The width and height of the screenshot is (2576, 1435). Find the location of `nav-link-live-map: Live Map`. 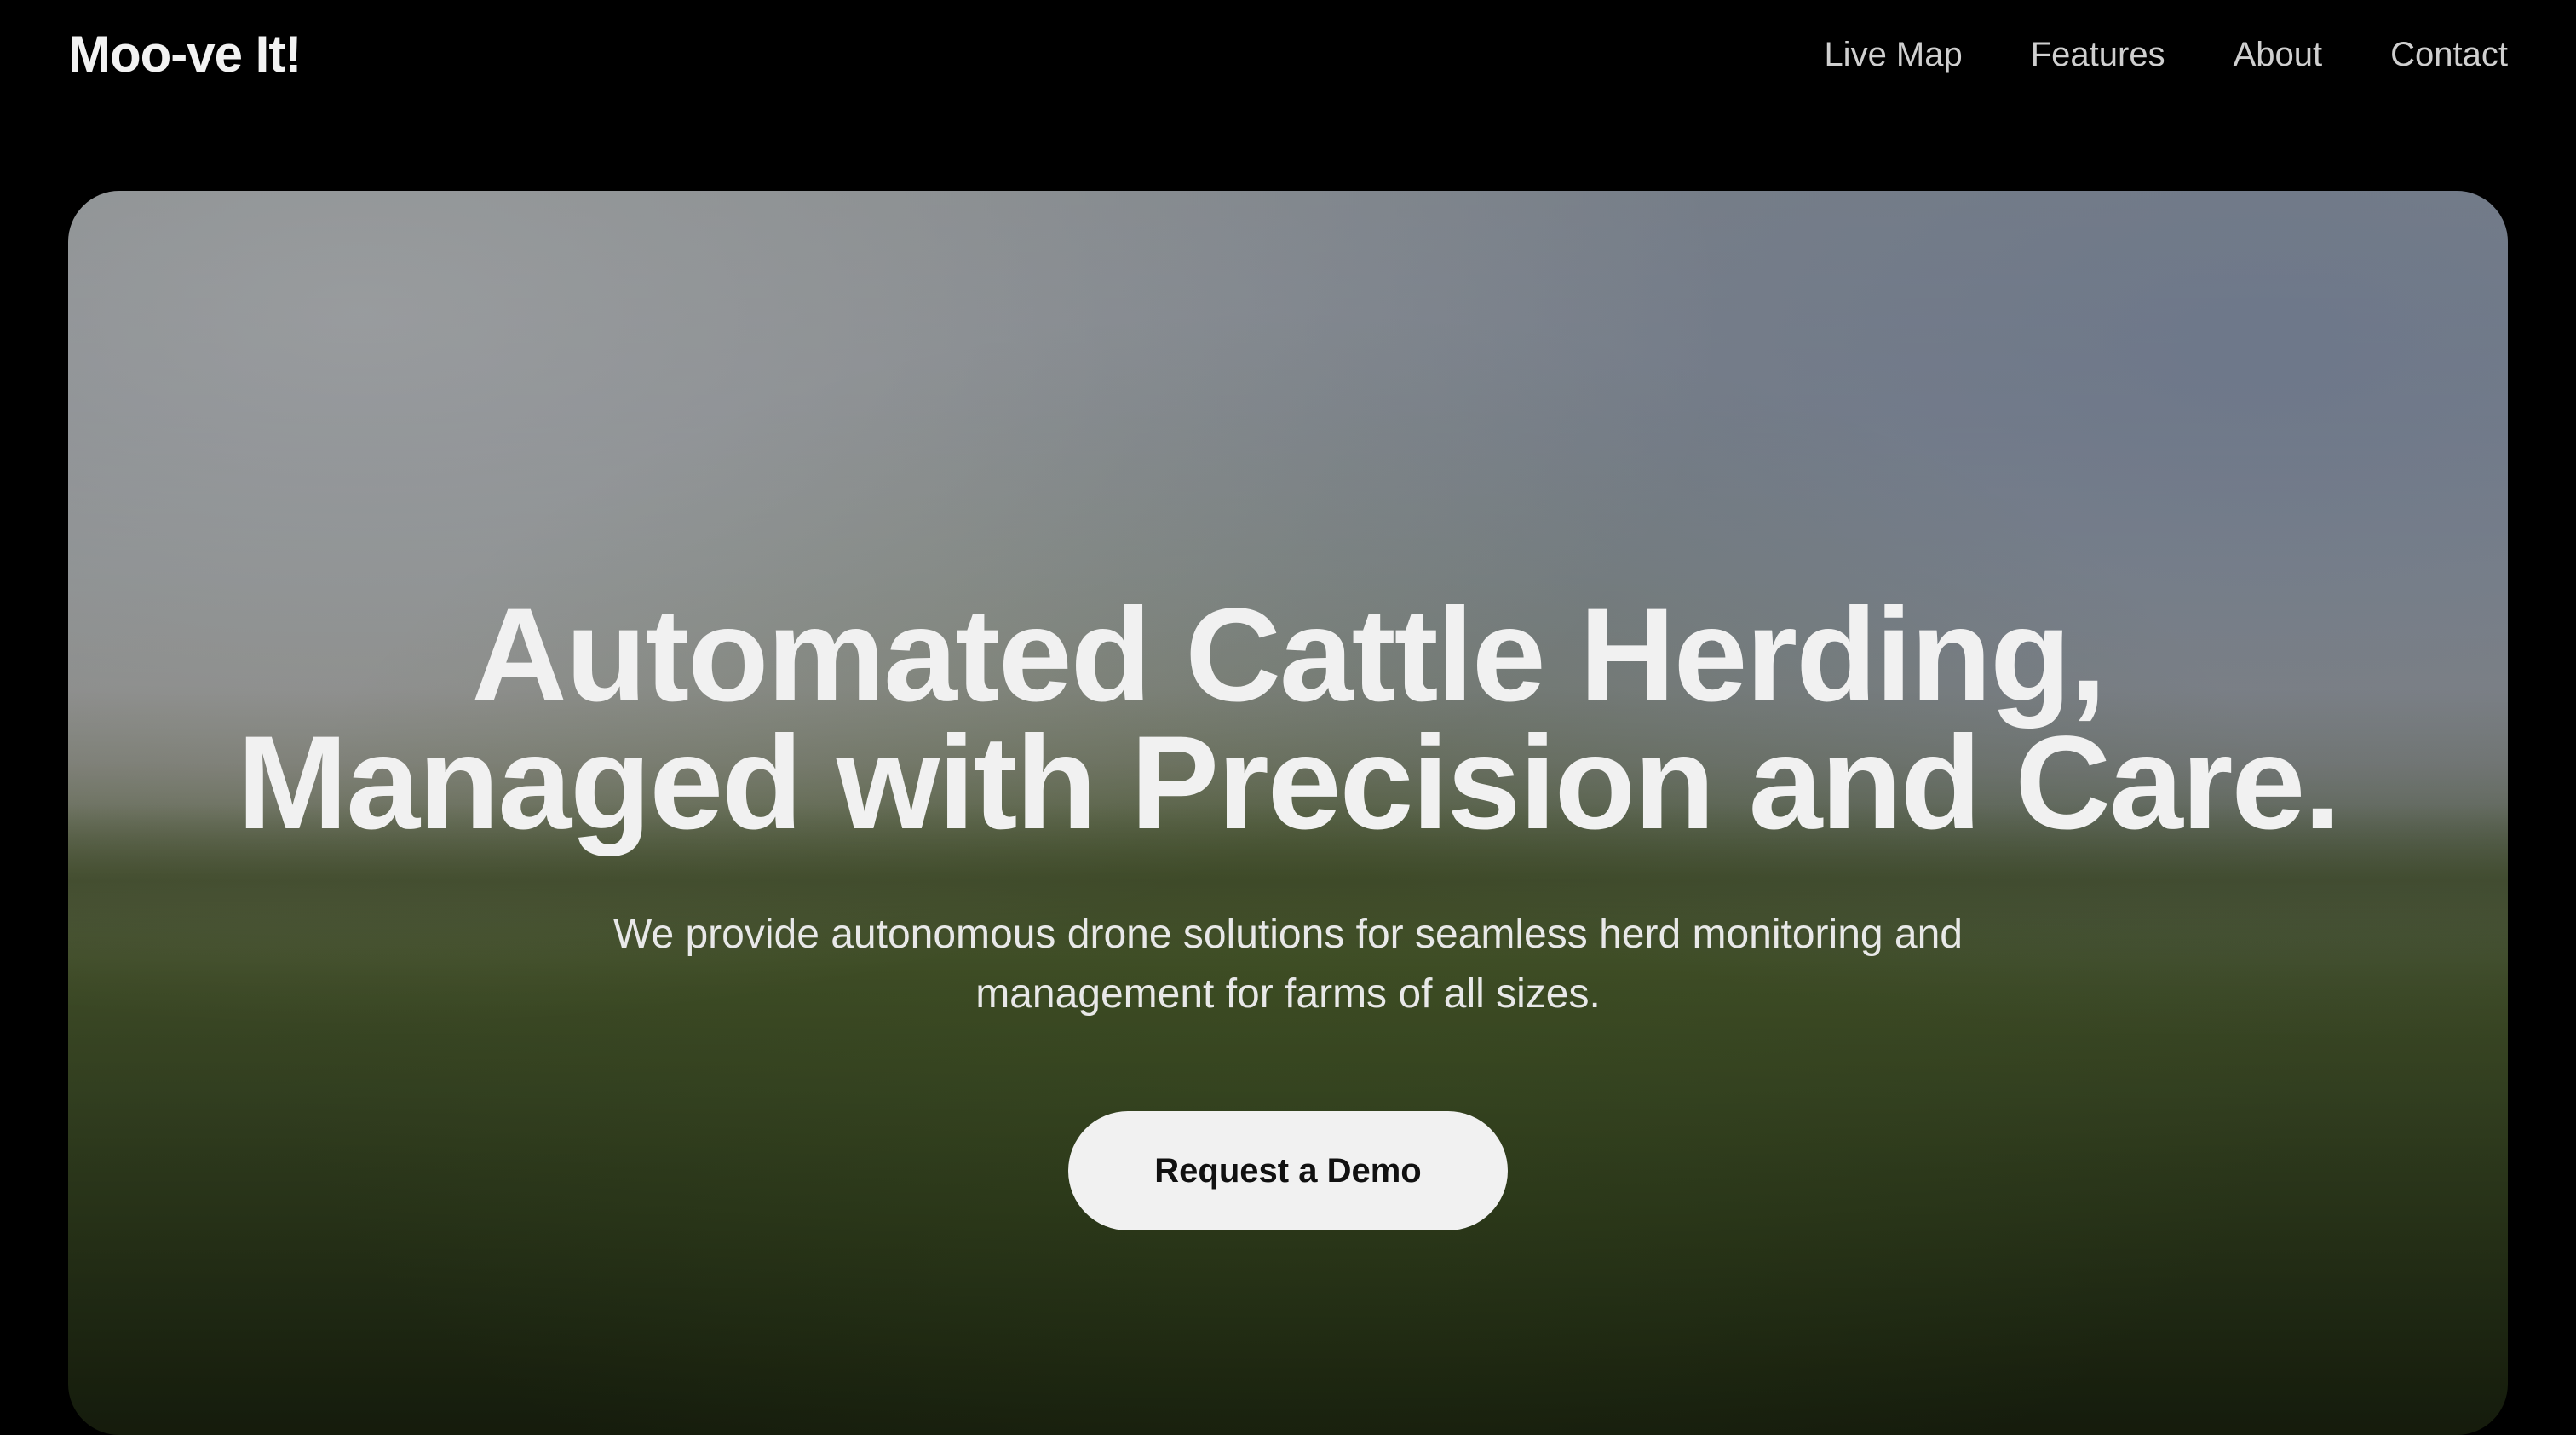

nav-link-live-map: Live Map is located at coordinates (1893, 54).